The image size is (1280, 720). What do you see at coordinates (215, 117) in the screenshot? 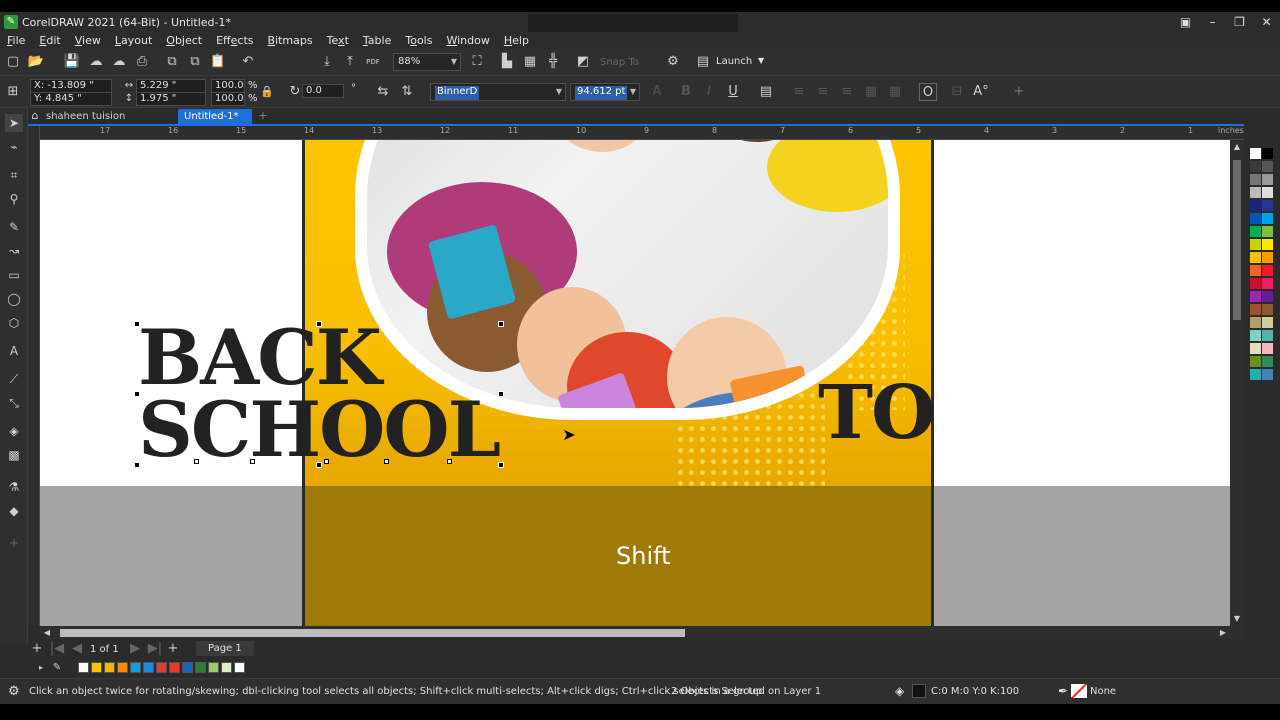
I see `tab-untitled-1: Untitled-1*` at bounding box center [215, 117].